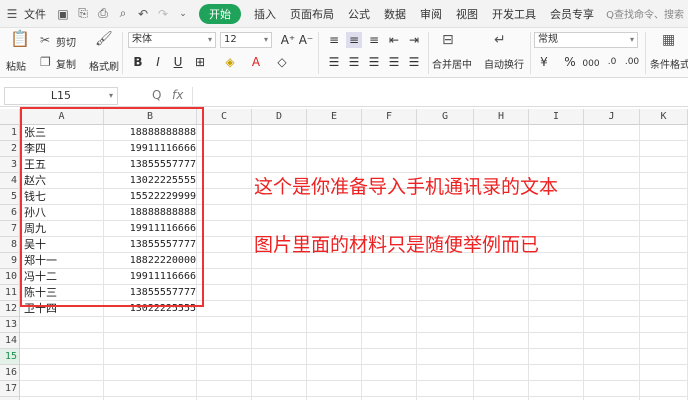 The width and height of the screenshot is (688, 400). What do you see at coordinates (178, 62) in the screenshot?
I see `underline-button: U` at bounding box center [178, 62].